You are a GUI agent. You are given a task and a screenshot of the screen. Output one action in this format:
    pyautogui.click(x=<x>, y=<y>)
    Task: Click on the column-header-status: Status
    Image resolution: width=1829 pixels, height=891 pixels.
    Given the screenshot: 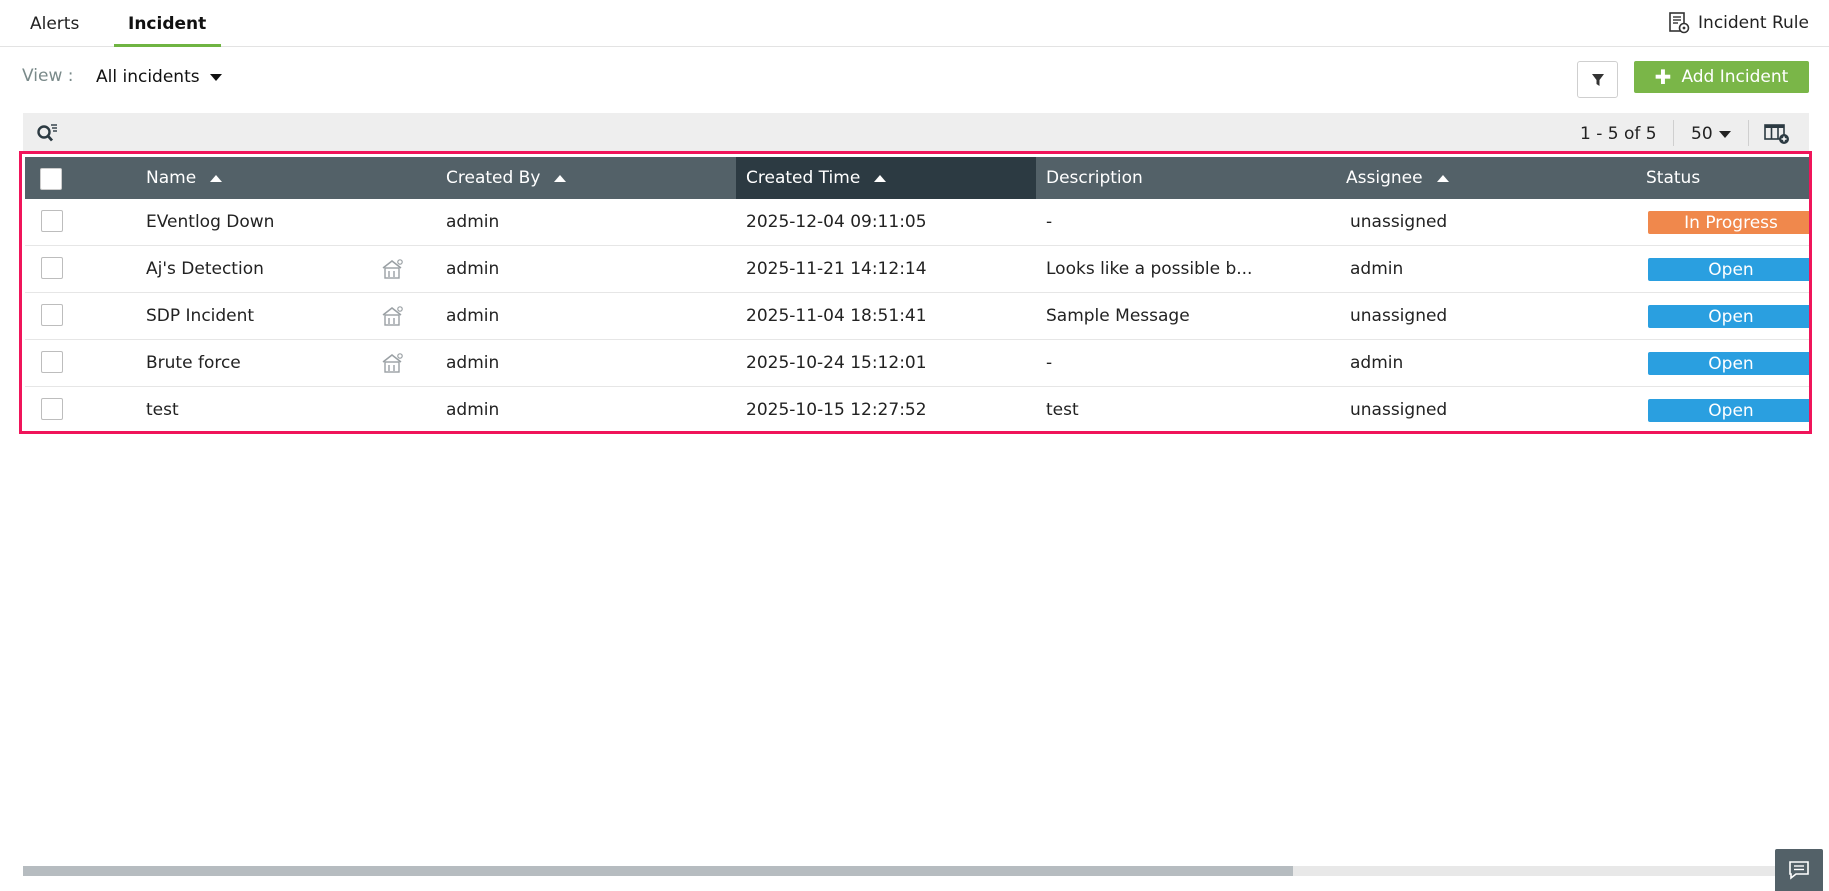 What is the action you would take?
    pyautogui.click(x=1673, y=178)
    